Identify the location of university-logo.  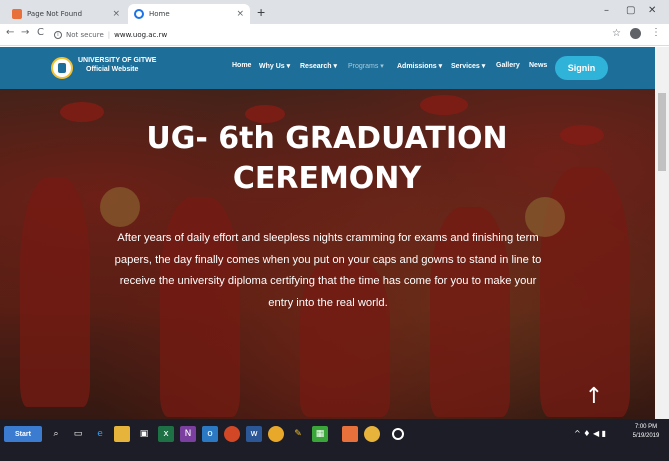
(62, 68).